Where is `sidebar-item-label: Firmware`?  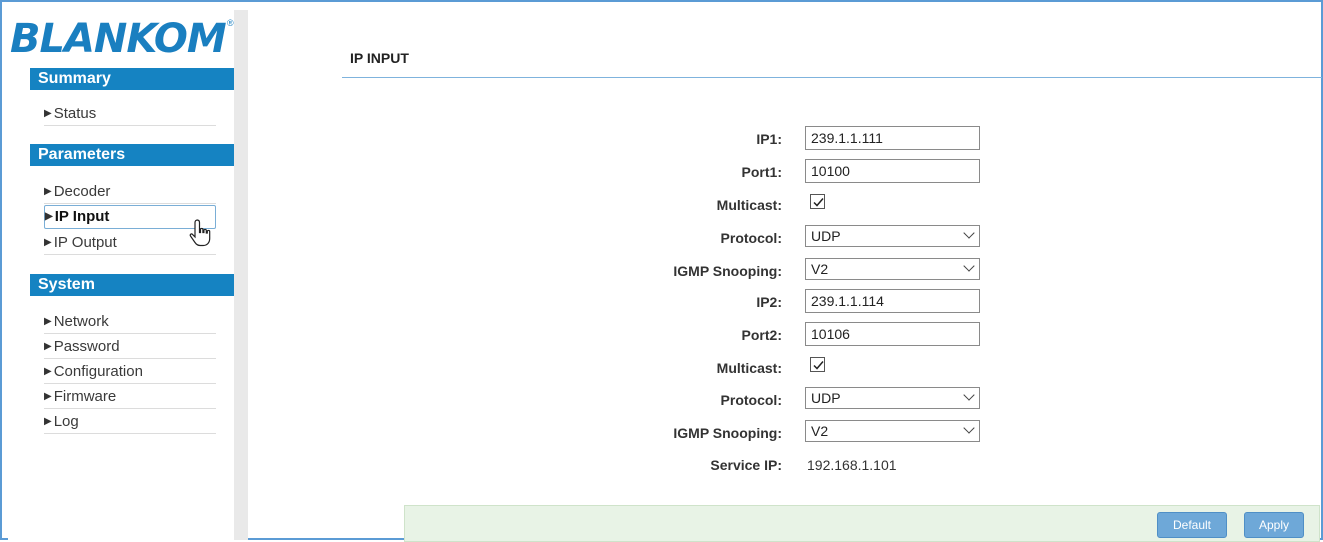
sidebar-item-label: Firmware is located at coordinates (85, 396).